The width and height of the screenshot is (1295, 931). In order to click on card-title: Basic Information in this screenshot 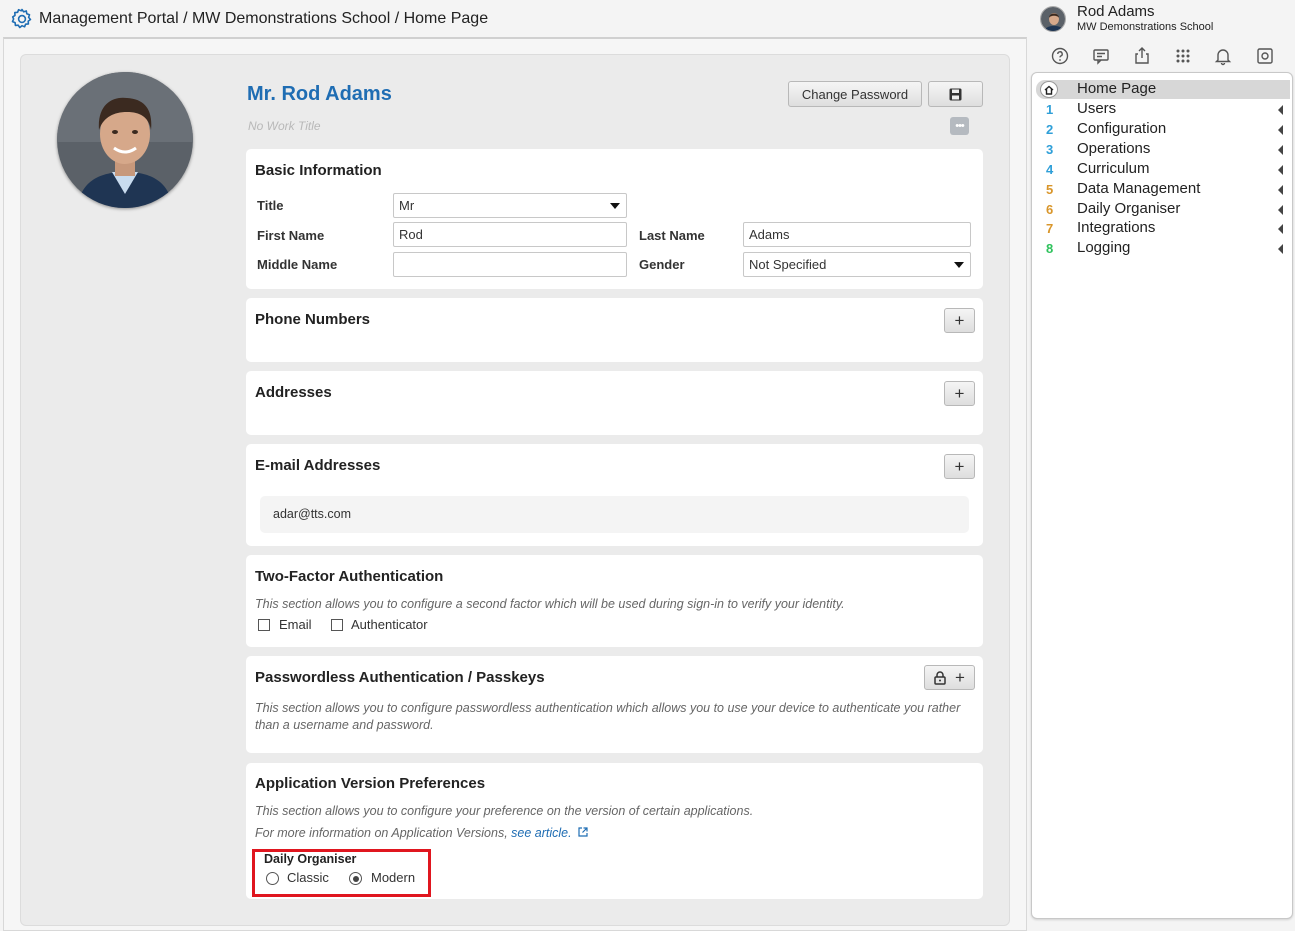, I will do `click(318, 170)`.